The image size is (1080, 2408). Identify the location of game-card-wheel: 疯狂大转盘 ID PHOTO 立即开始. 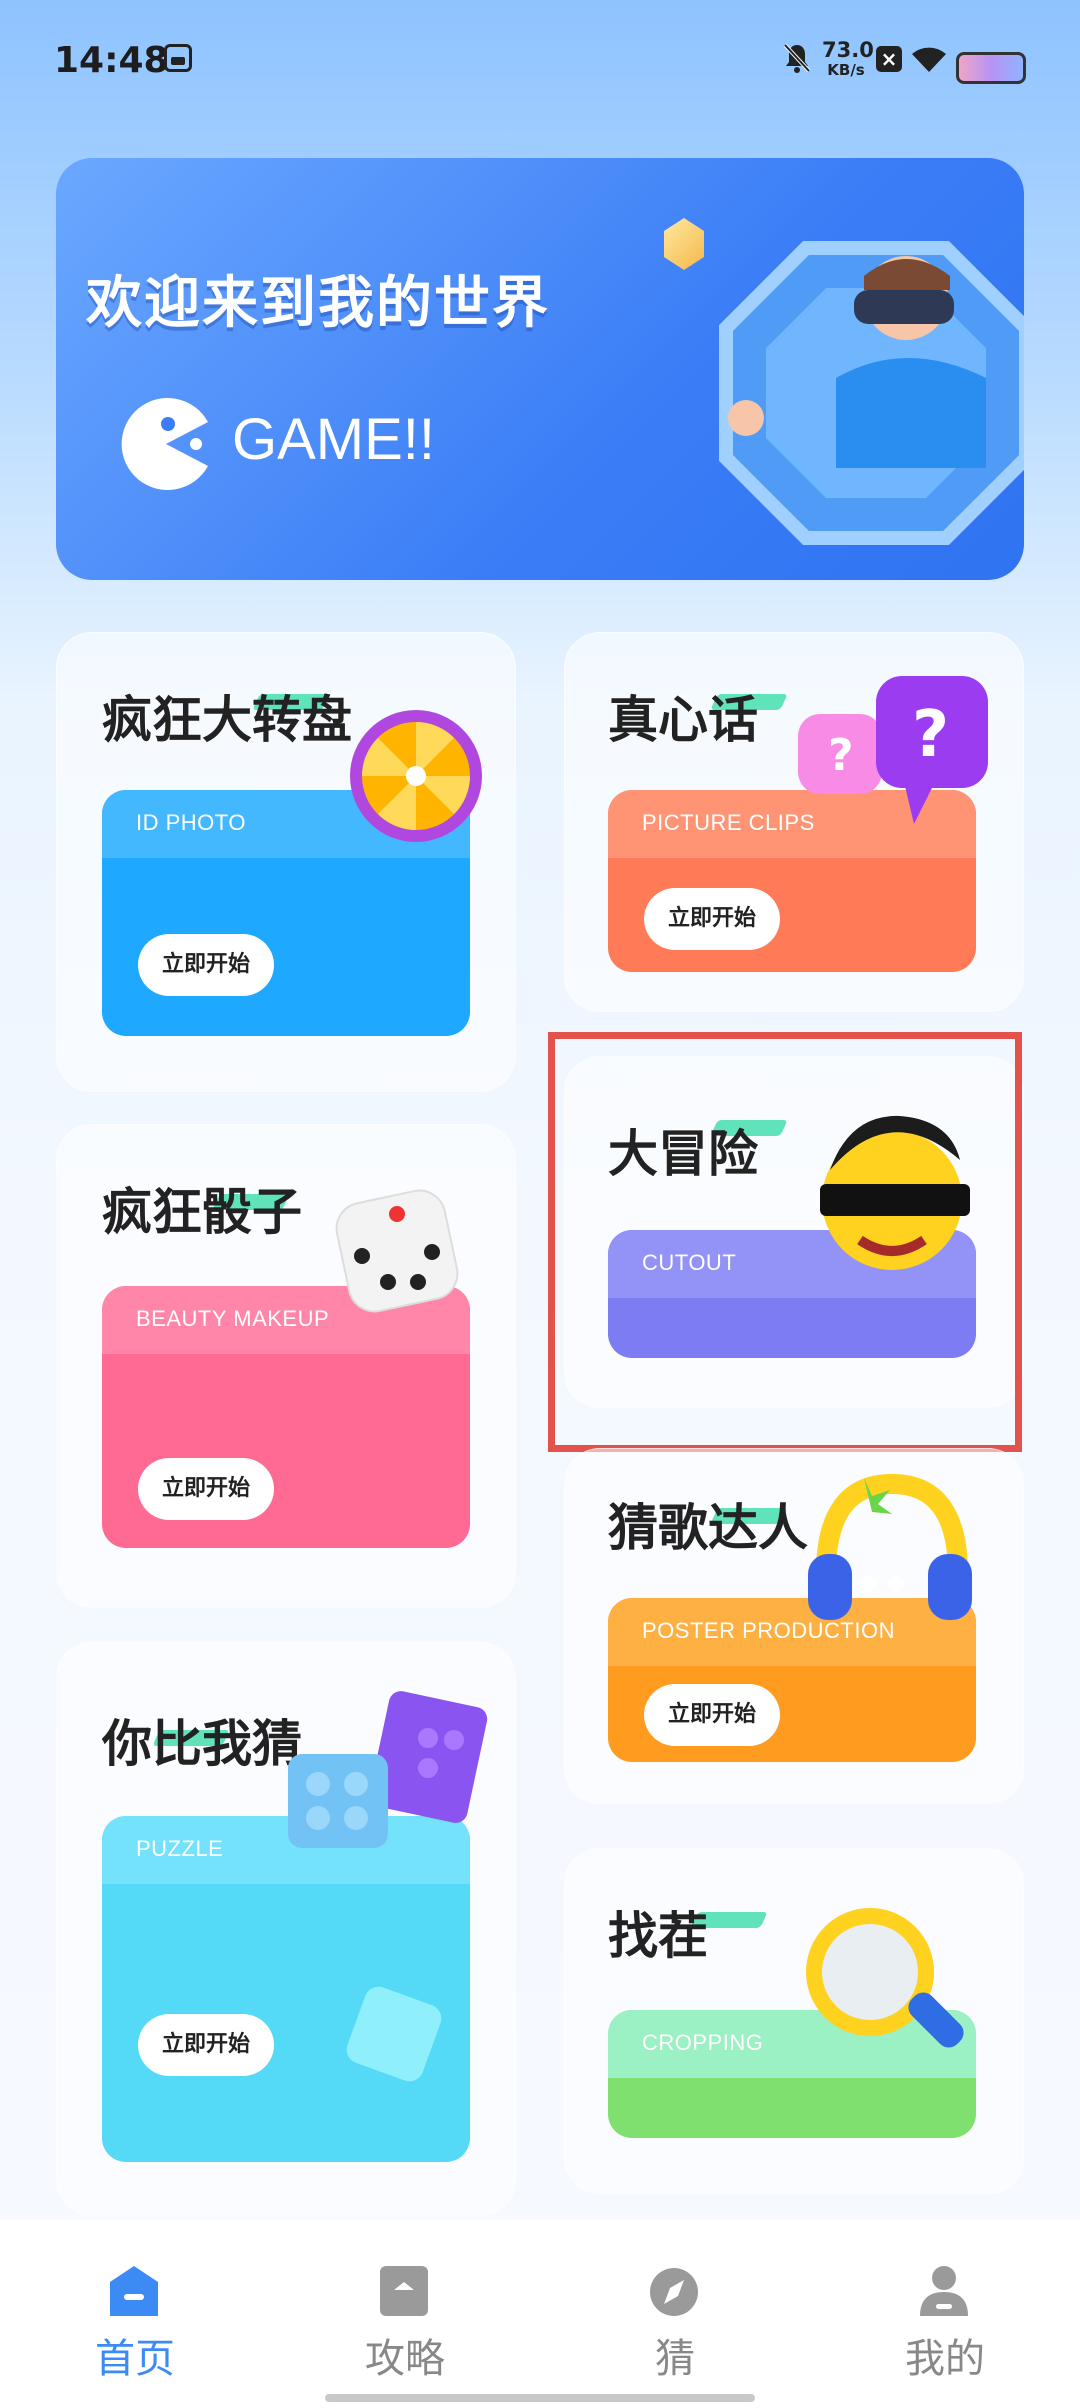
(286, 862).